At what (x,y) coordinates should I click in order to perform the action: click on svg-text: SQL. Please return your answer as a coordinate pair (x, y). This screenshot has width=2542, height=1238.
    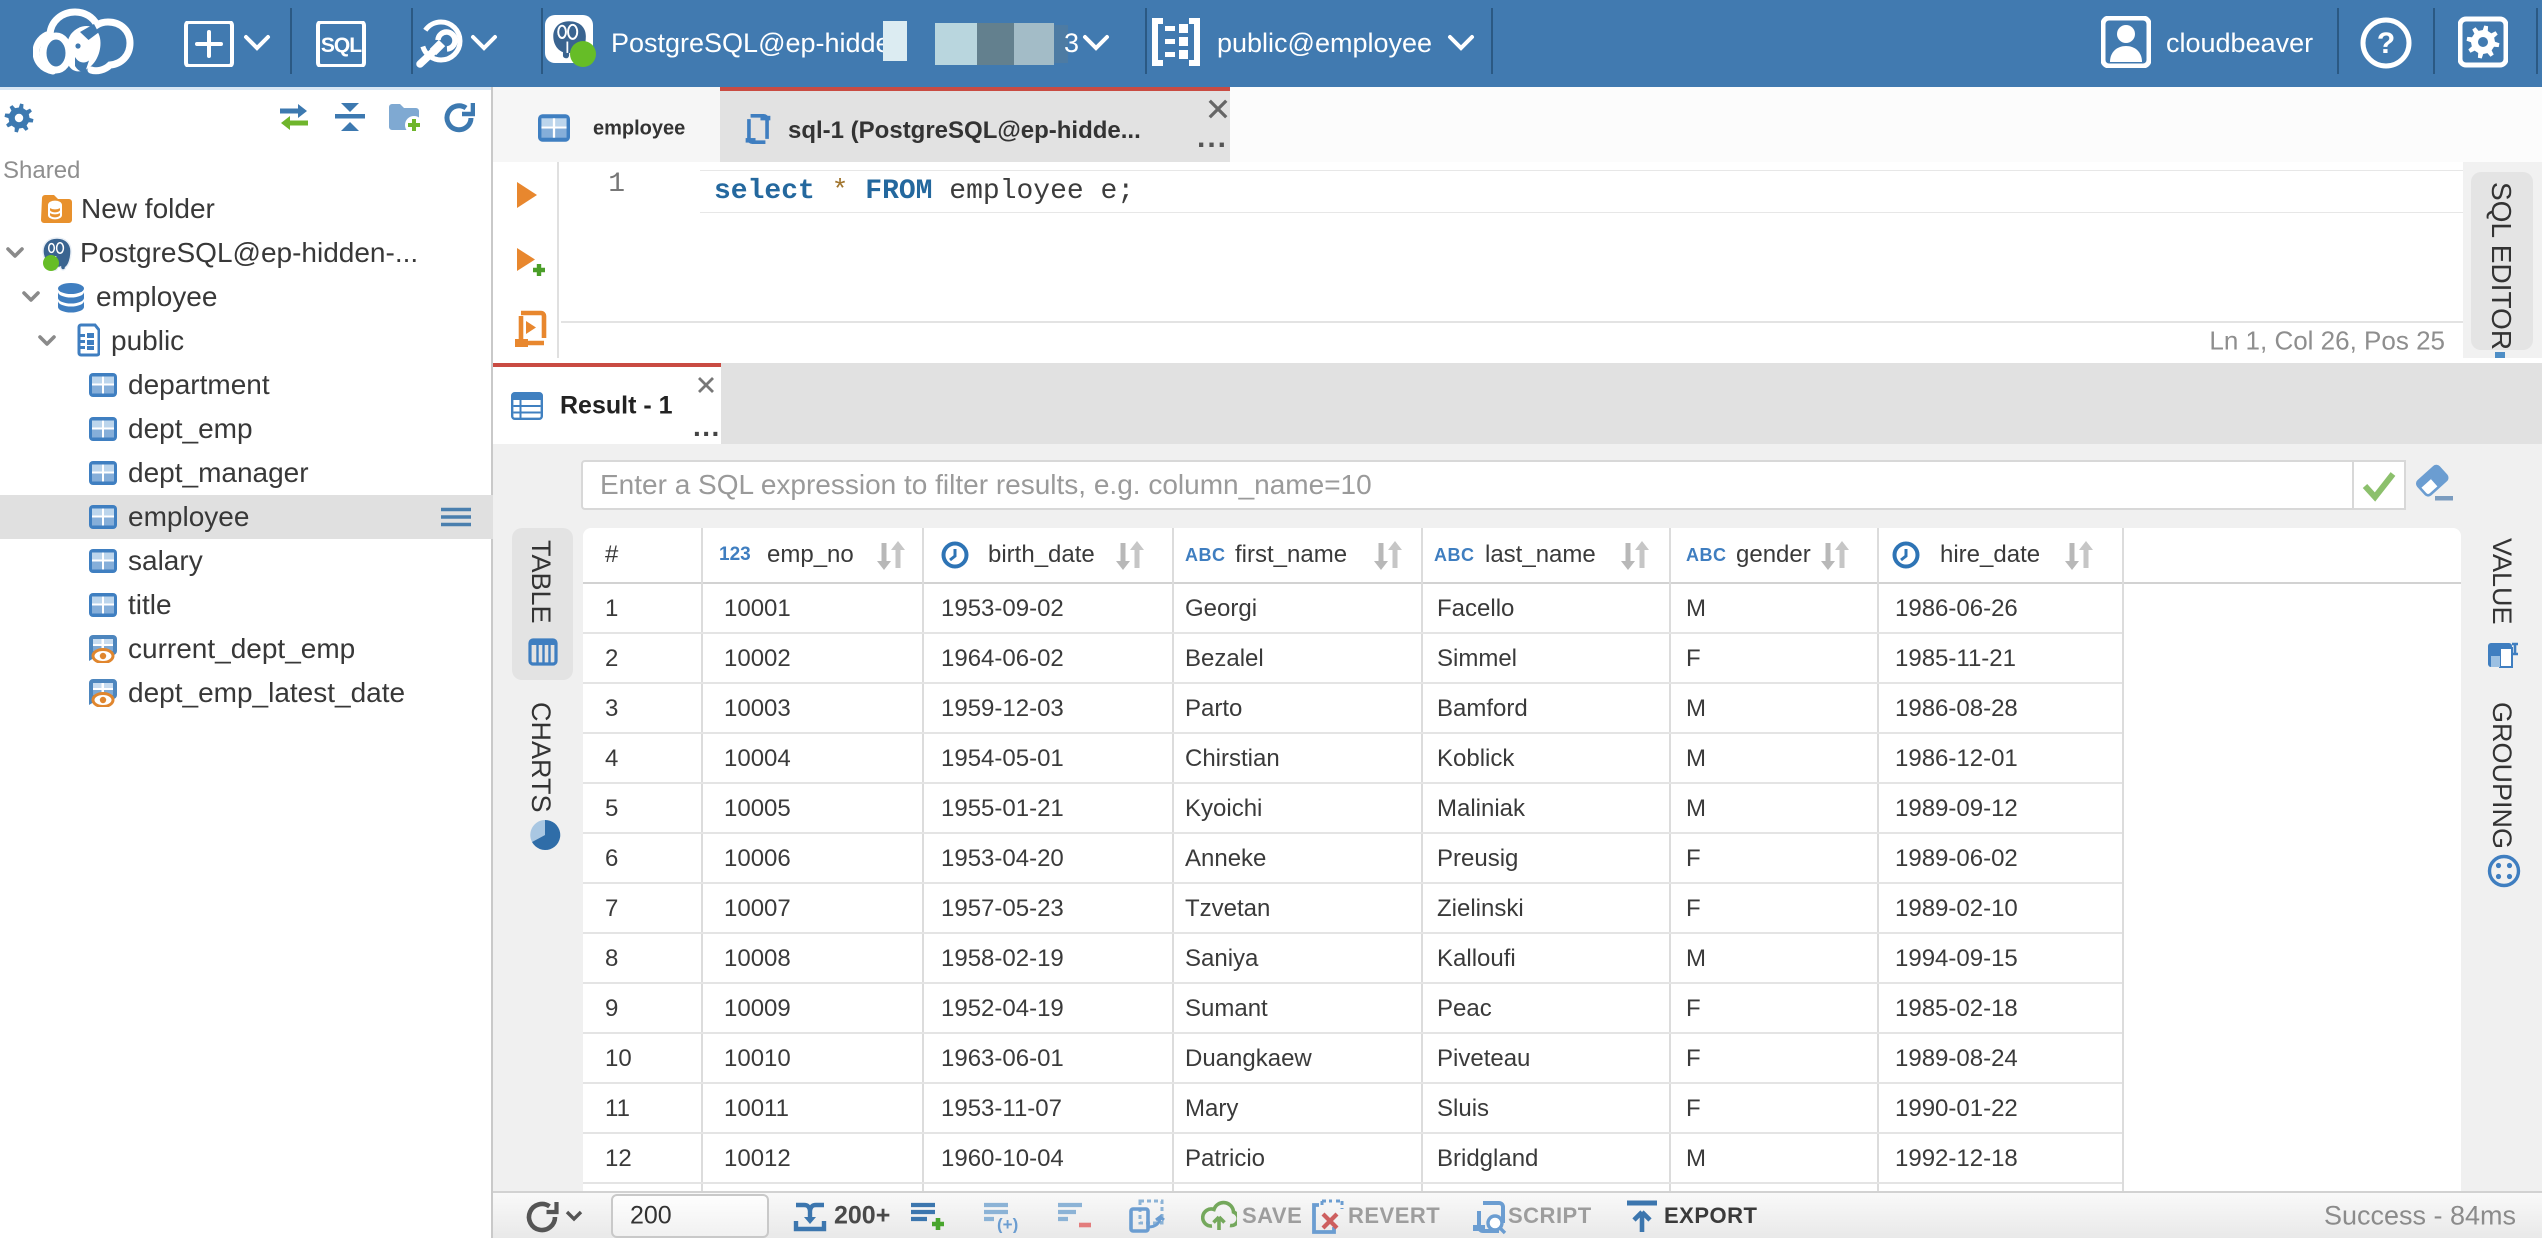
    Looking at the image, I should click on (341, 45).